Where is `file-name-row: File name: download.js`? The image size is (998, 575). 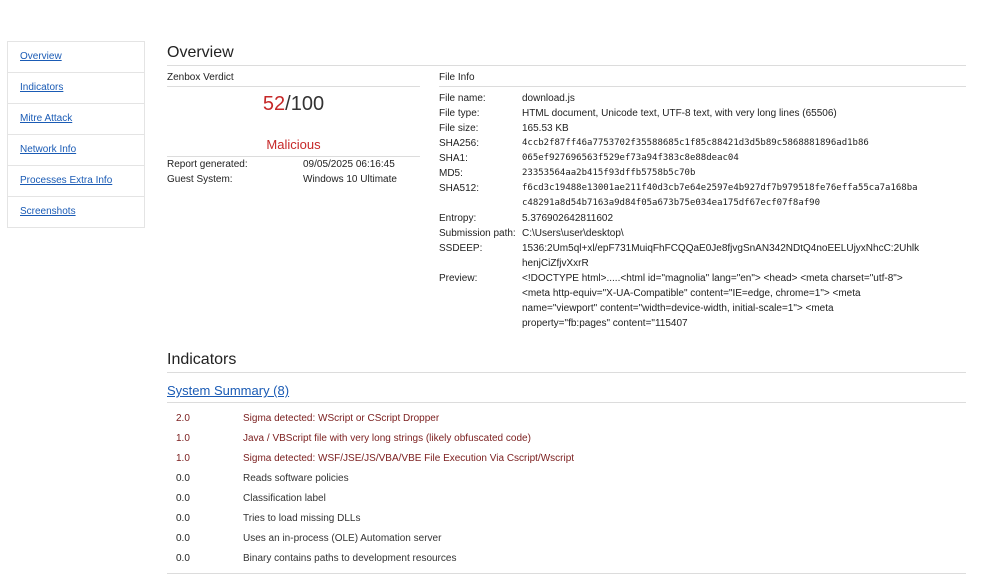
file-name-row: File name: download.js is located at coordinates (702, 98).